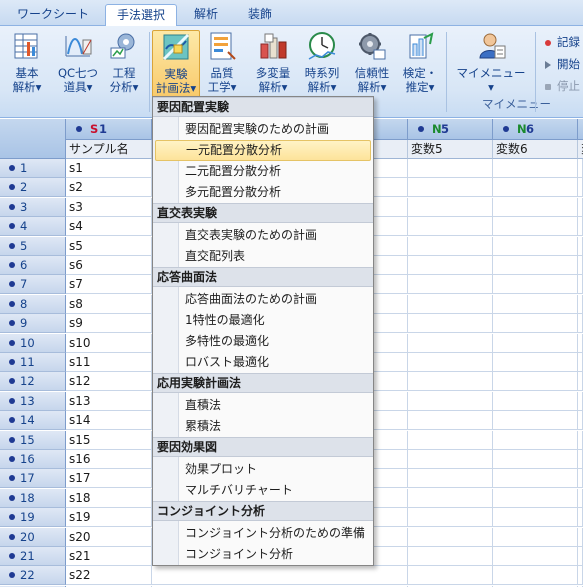  What do you see at coordinates (535, 129) in the screenshot?
I see `column-header-n6: N 6` at bounding box center [535, 129].